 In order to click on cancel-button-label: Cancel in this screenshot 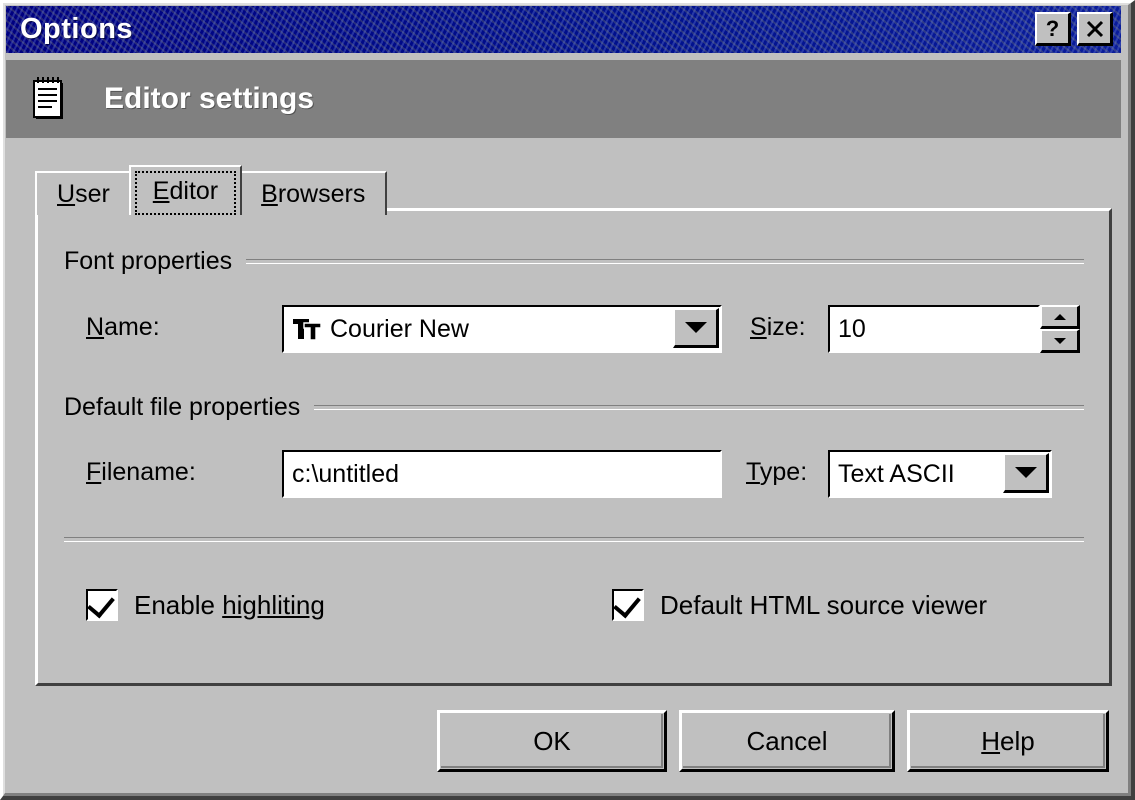, I will do `click(787, 740)`.